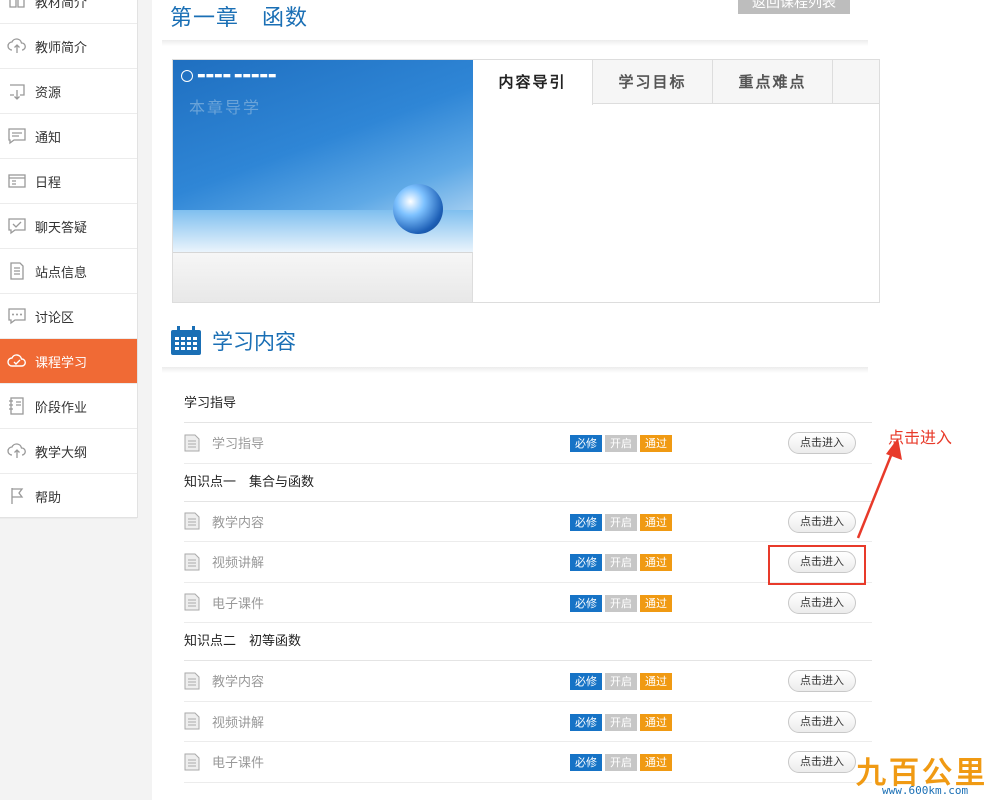 This screenshot has width=988, height=800. What do you see at coordinates (17, 136) in the screenshot?
I see `message-icon` at bounding box center [17, 136].